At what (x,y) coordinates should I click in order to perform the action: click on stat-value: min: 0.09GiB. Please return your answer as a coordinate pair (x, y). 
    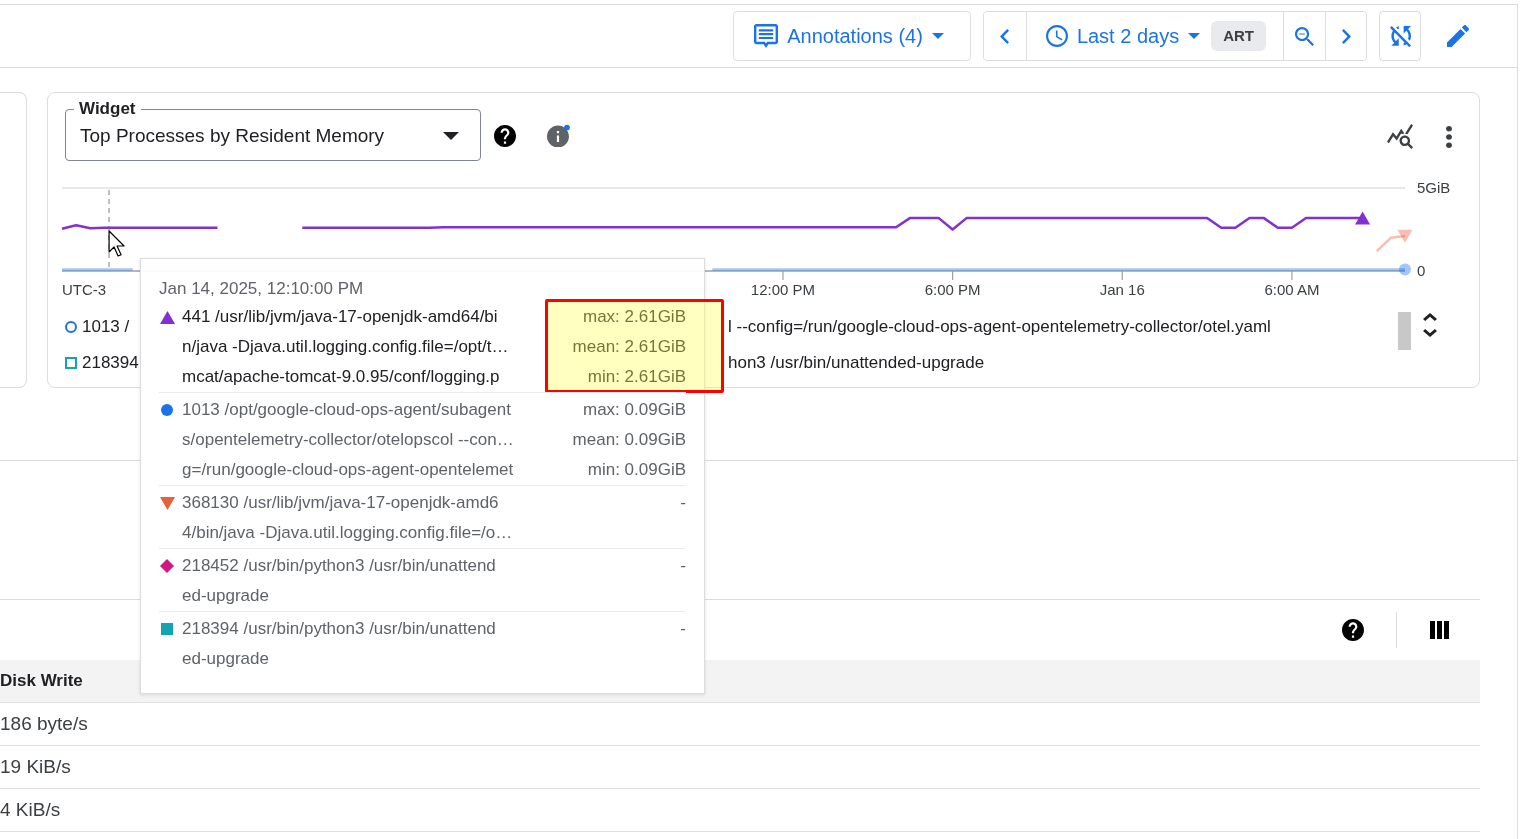
    Looking at the image, I should click on (636, 470).